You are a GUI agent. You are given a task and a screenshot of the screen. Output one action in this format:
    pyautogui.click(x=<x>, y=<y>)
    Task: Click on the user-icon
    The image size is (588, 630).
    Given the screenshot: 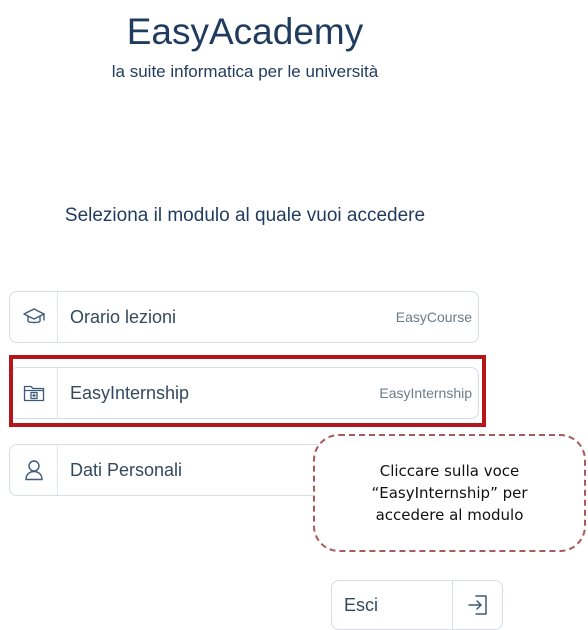 What is the action you would take?
    pyautogui.click(x=34, y=470)
    